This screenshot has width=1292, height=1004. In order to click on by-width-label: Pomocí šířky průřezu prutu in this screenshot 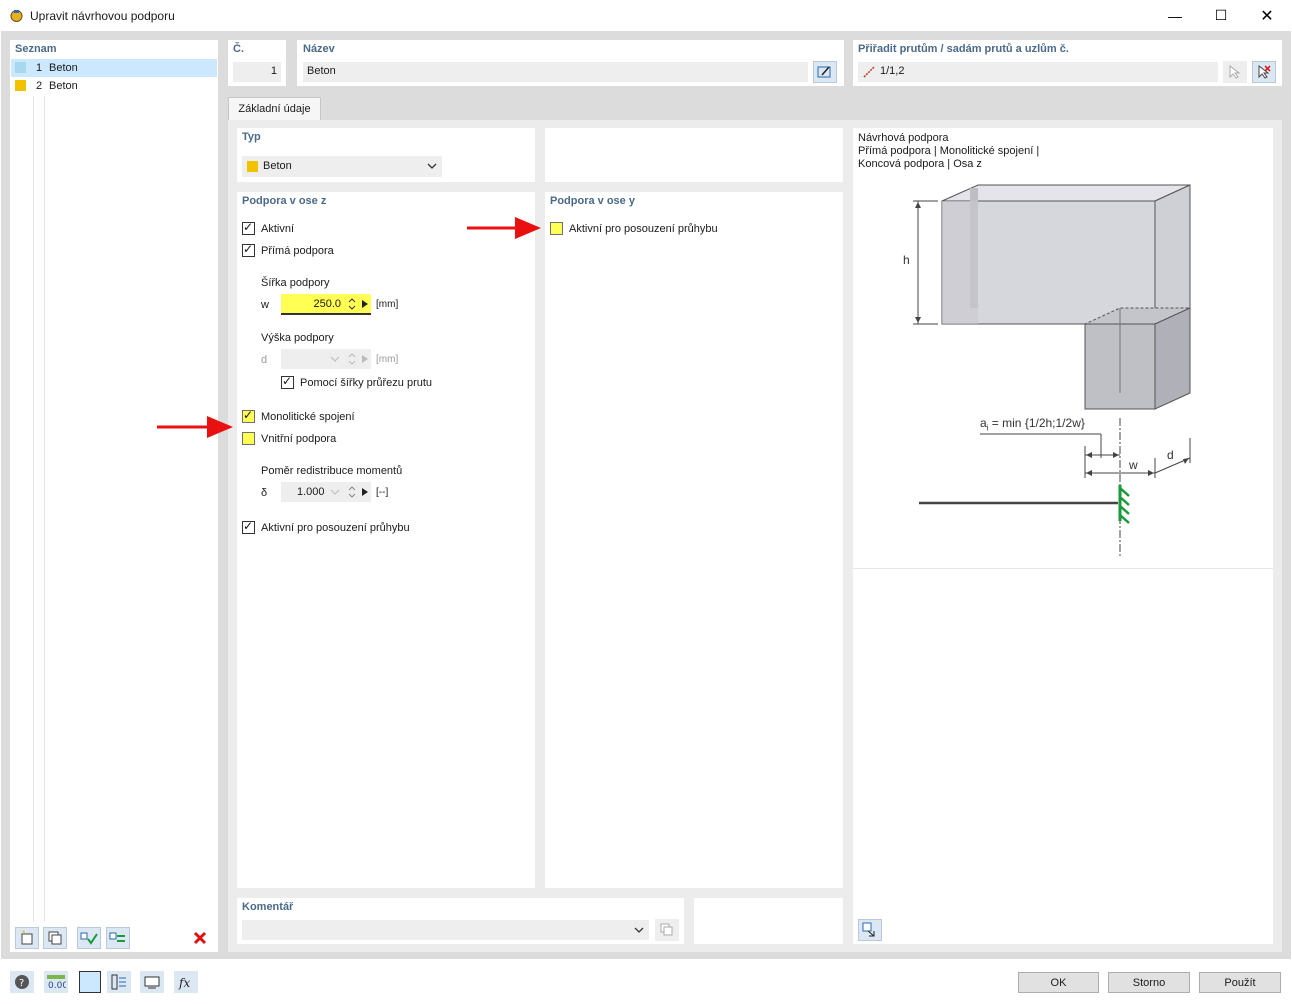, I will do `click(366, 383)`.